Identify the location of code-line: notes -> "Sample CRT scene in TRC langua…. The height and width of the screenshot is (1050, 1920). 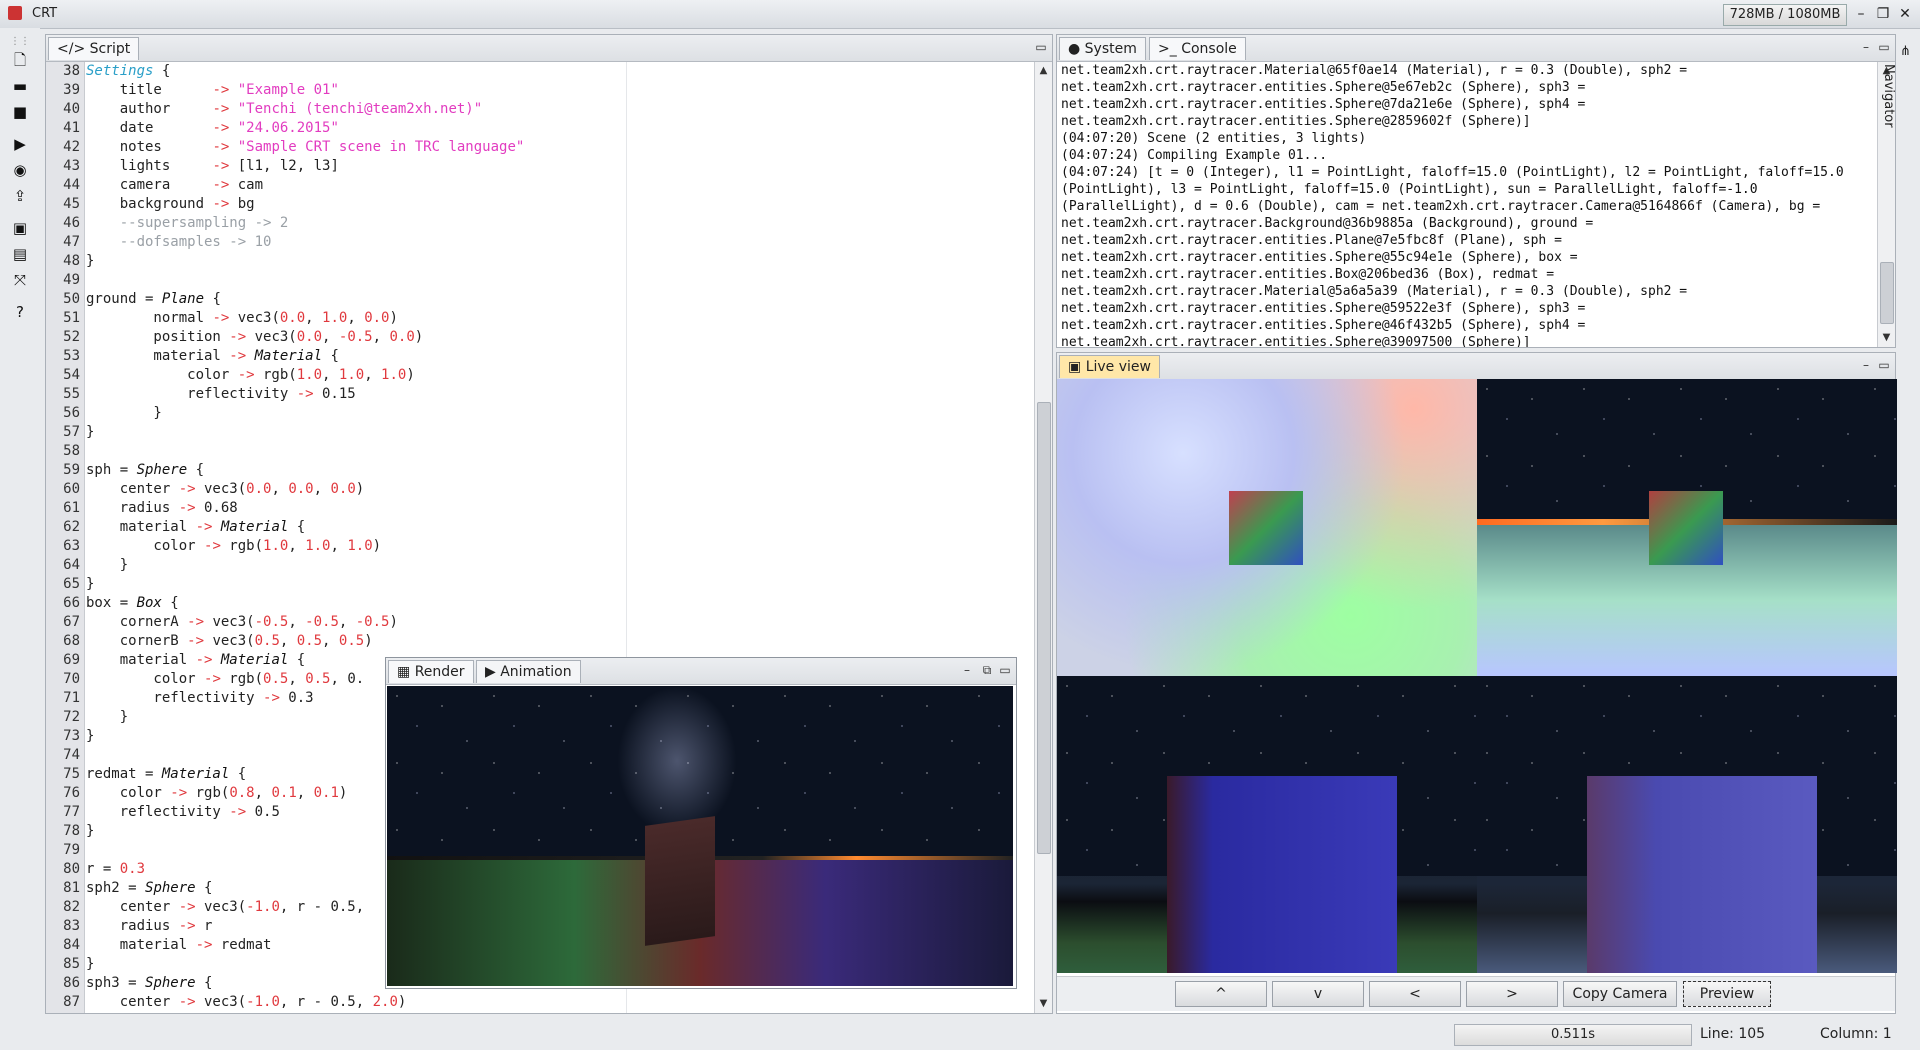
(376, 147).